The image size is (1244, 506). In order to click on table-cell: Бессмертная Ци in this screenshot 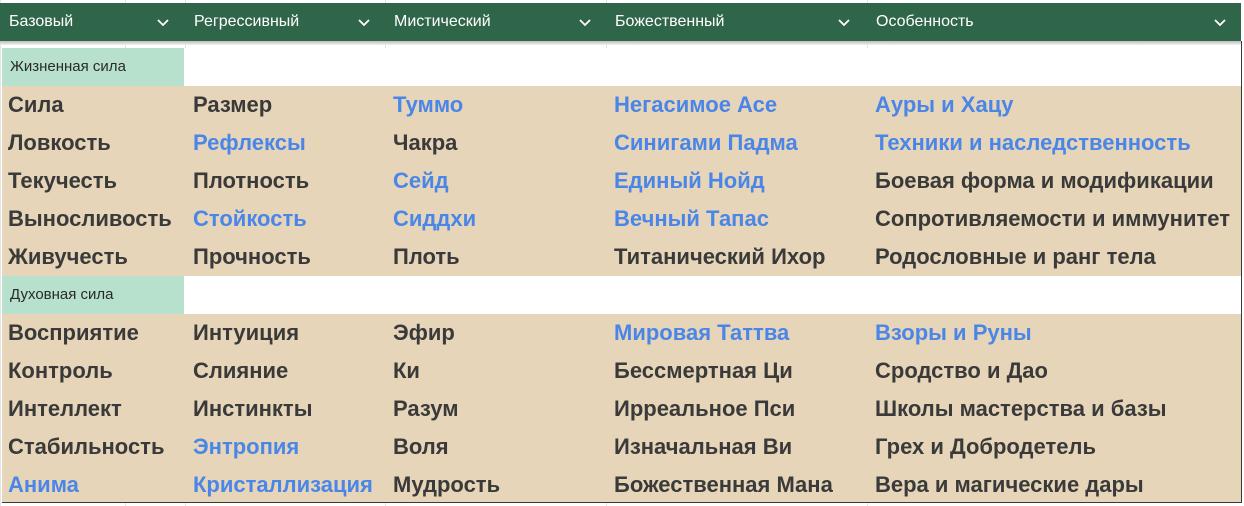, I will do `click(703, 371)`.